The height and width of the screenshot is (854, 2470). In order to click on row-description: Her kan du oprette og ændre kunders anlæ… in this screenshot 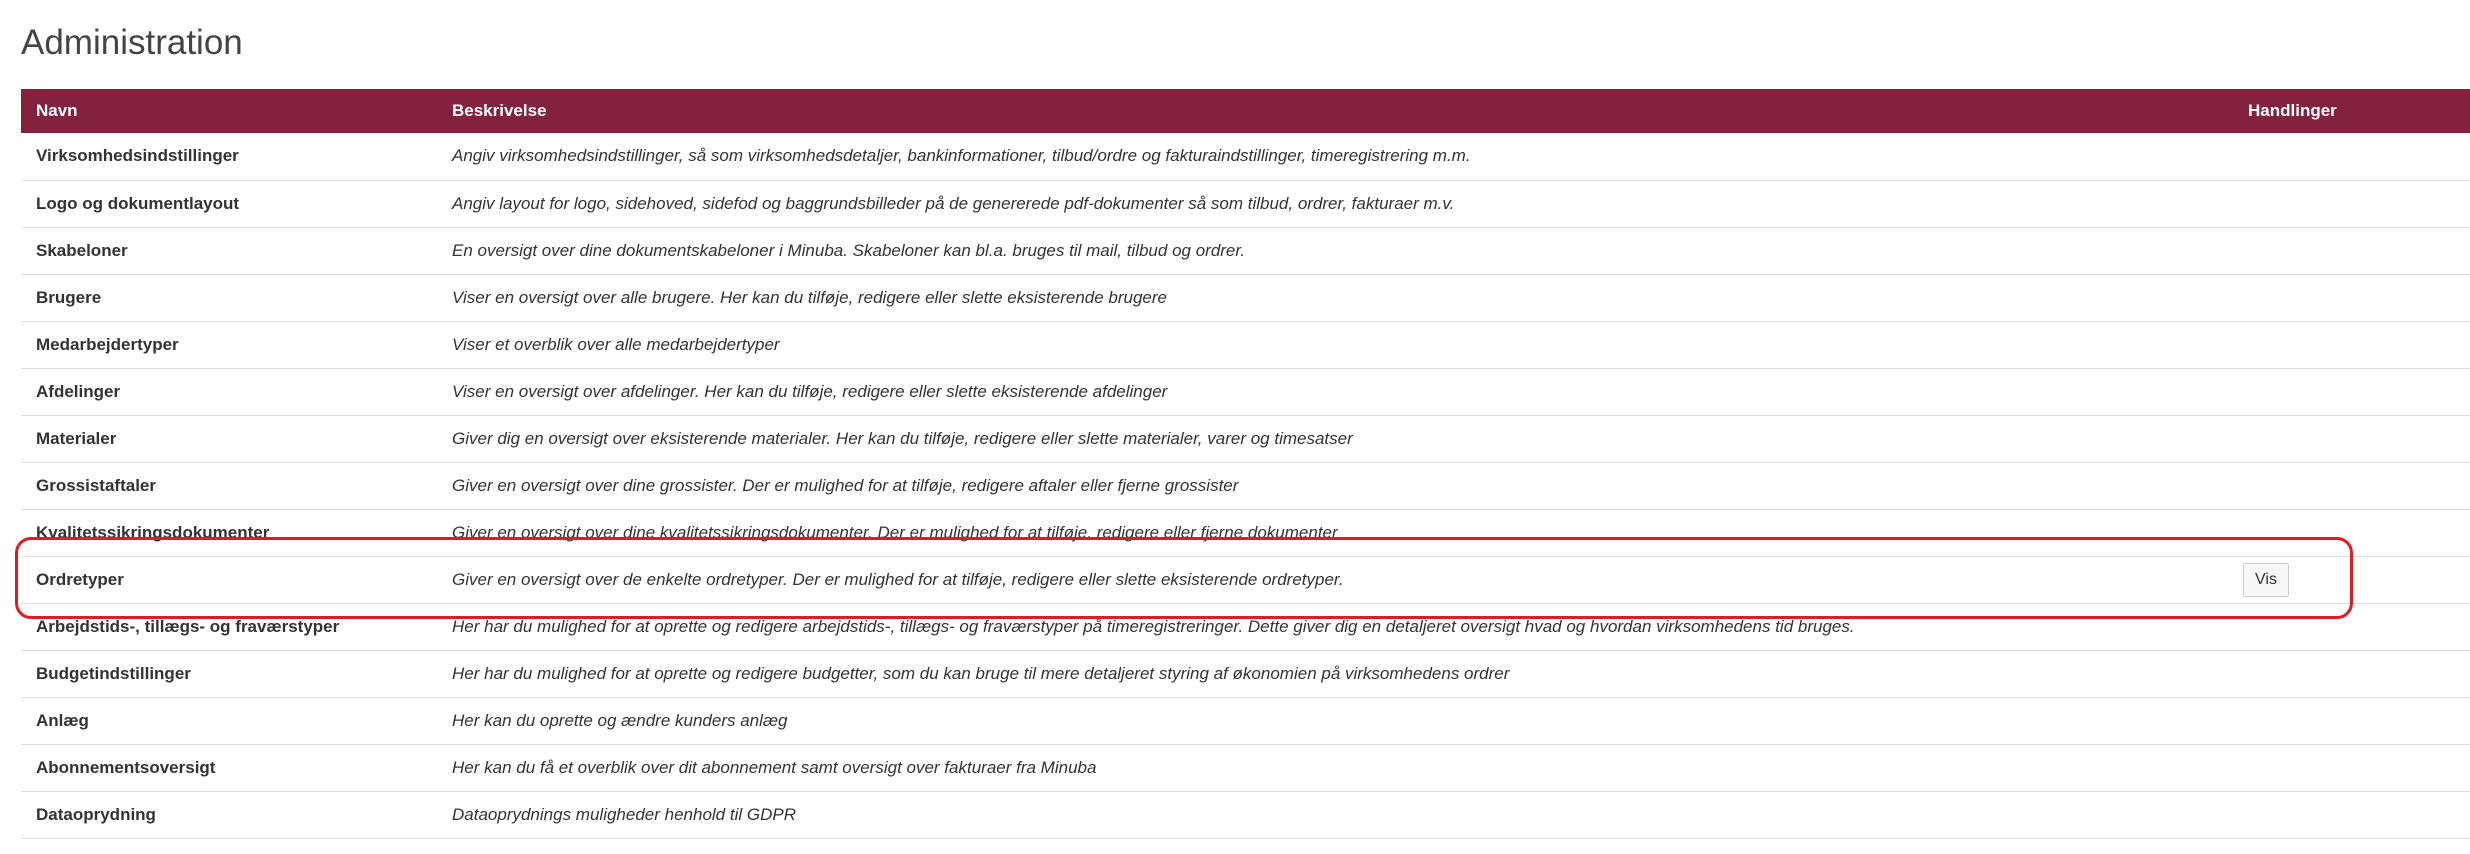, I will do `click(620, 720)`.